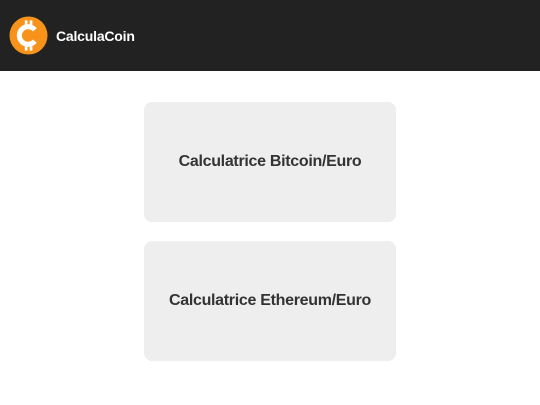 The image size is (540, 405). What do you see at coordinates (28, 35) in the screenshot?
I see `bitcoin-icon` at bounding box center [28, 35].